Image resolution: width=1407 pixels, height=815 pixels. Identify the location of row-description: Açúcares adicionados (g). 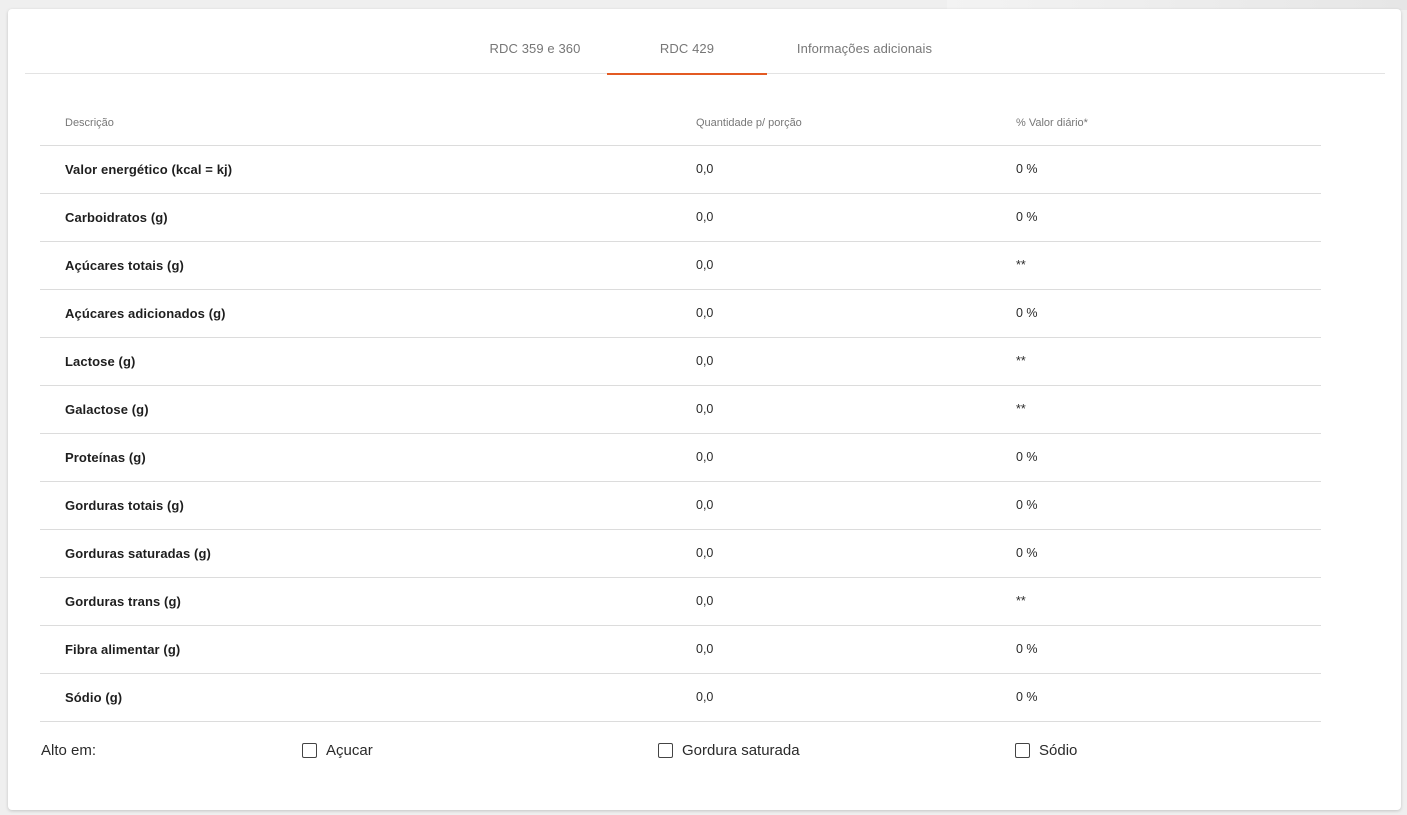
(368, 313).